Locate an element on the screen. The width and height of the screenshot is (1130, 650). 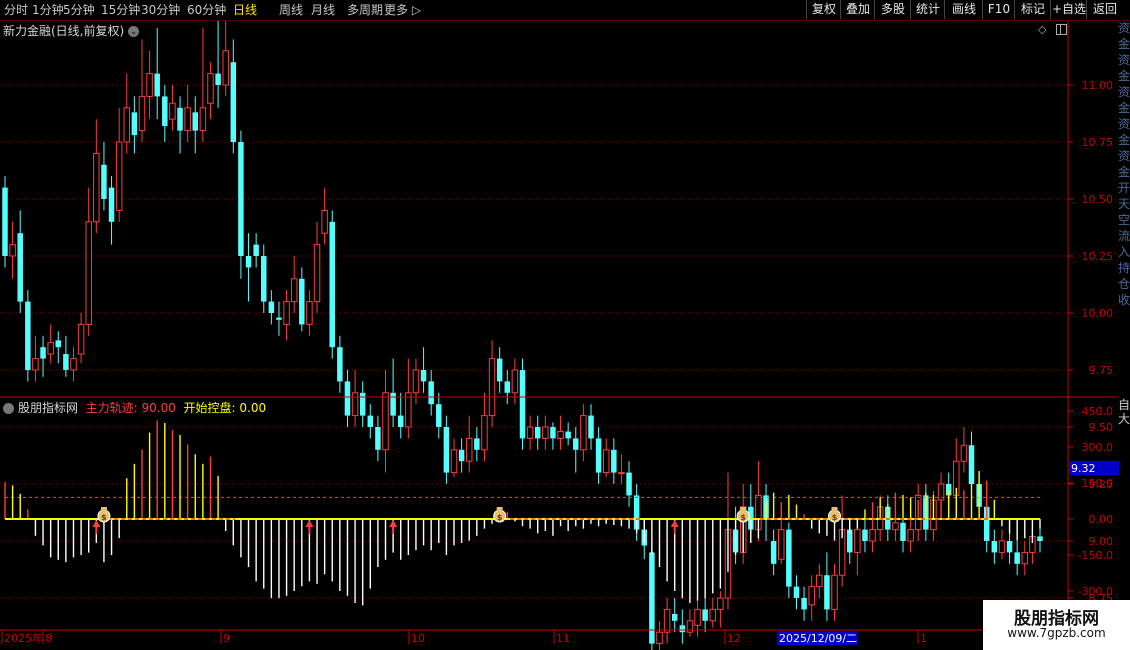
toolbar-button-2: 多股 is located at coordinates (892, 9).